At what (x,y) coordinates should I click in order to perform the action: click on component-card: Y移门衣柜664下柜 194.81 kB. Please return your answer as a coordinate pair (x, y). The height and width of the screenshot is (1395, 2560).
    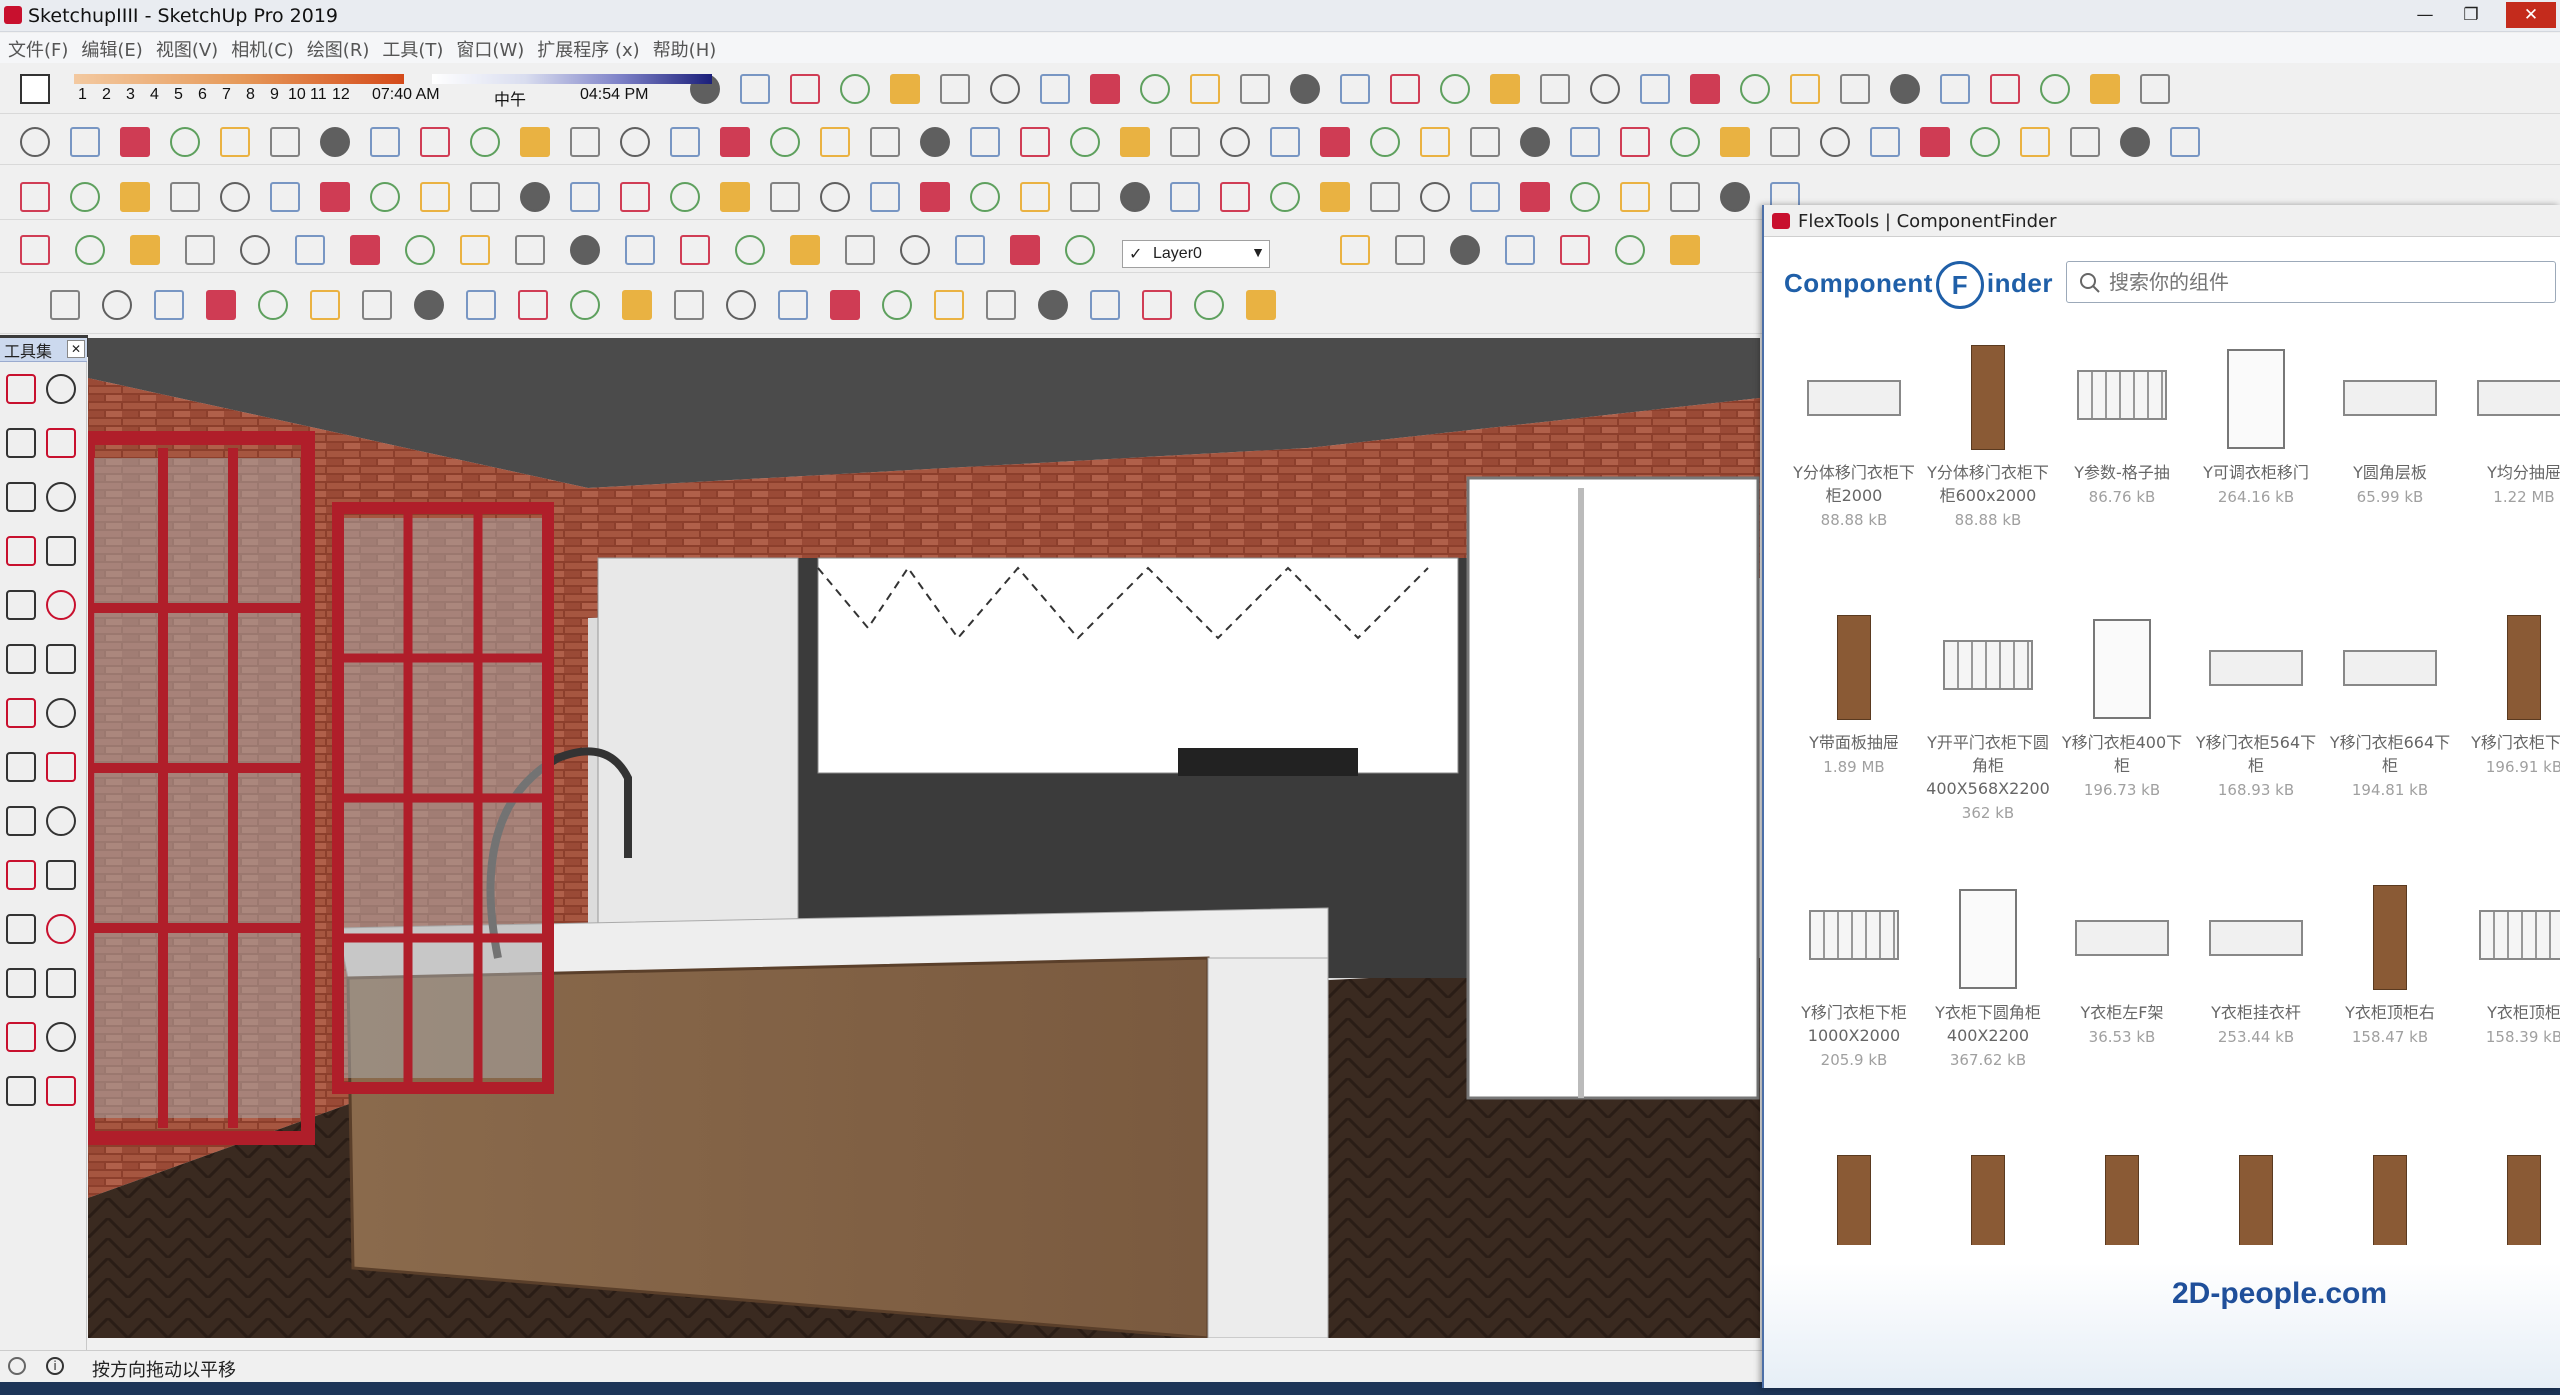
    Looking at the image, I should click on (2390, 707).